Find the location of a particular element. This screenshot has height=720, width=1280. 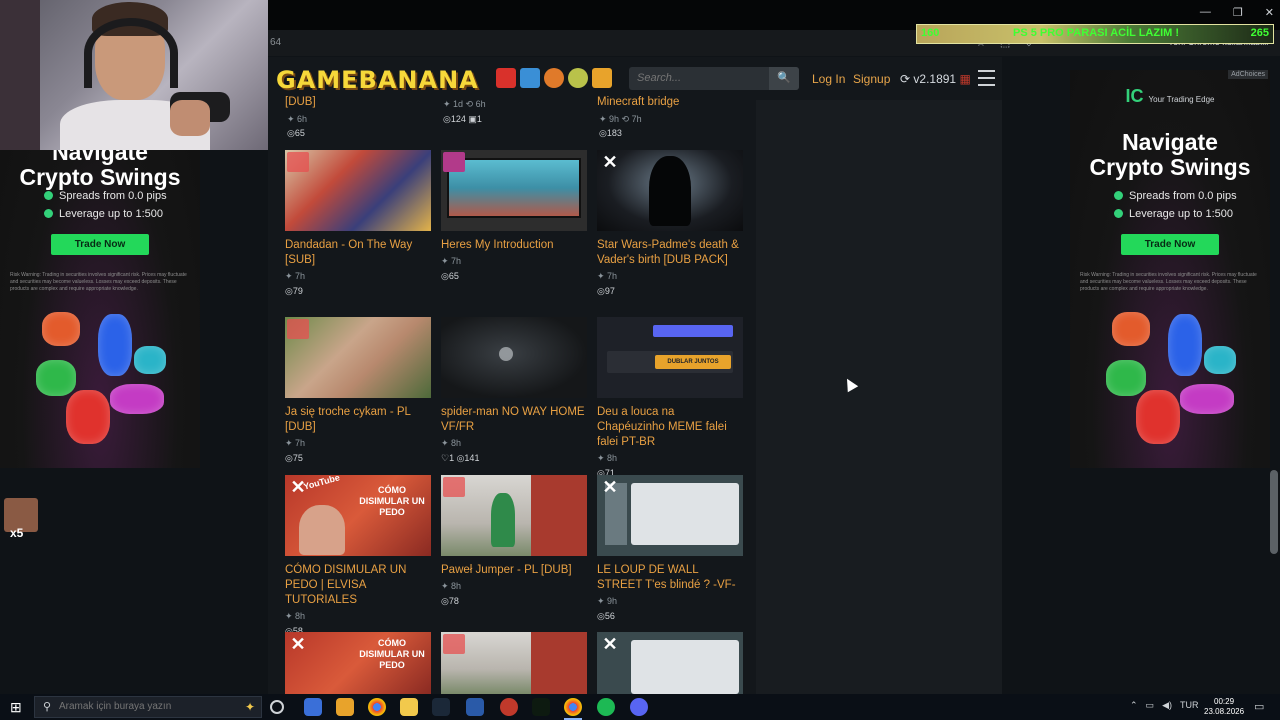

card-title: Dandadan - On The Way [SUB] is located at coordinates (358, 253).